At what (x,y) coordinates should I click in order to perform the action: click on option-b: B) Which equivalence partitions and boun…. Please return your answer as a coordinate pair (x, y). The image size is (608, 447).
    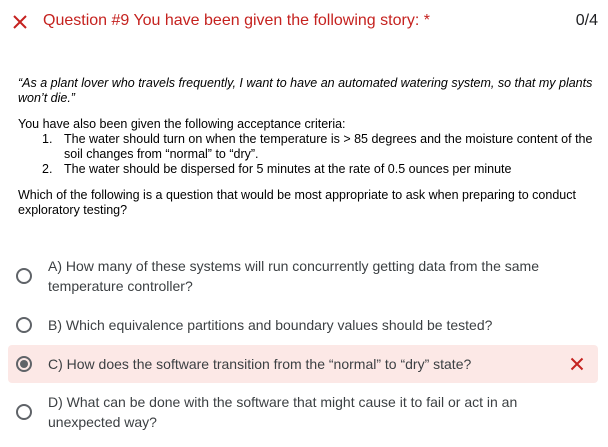
    Looking at the image, I should click on (303, 325).